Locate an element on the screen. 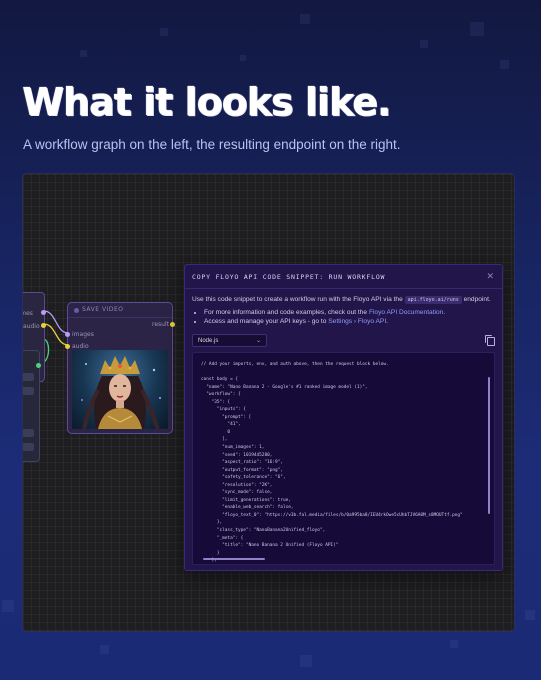 The height and width of the screenshot is (680, 541). code-toolbar: Node.js ⌄ is located at coordinates (343, 341).